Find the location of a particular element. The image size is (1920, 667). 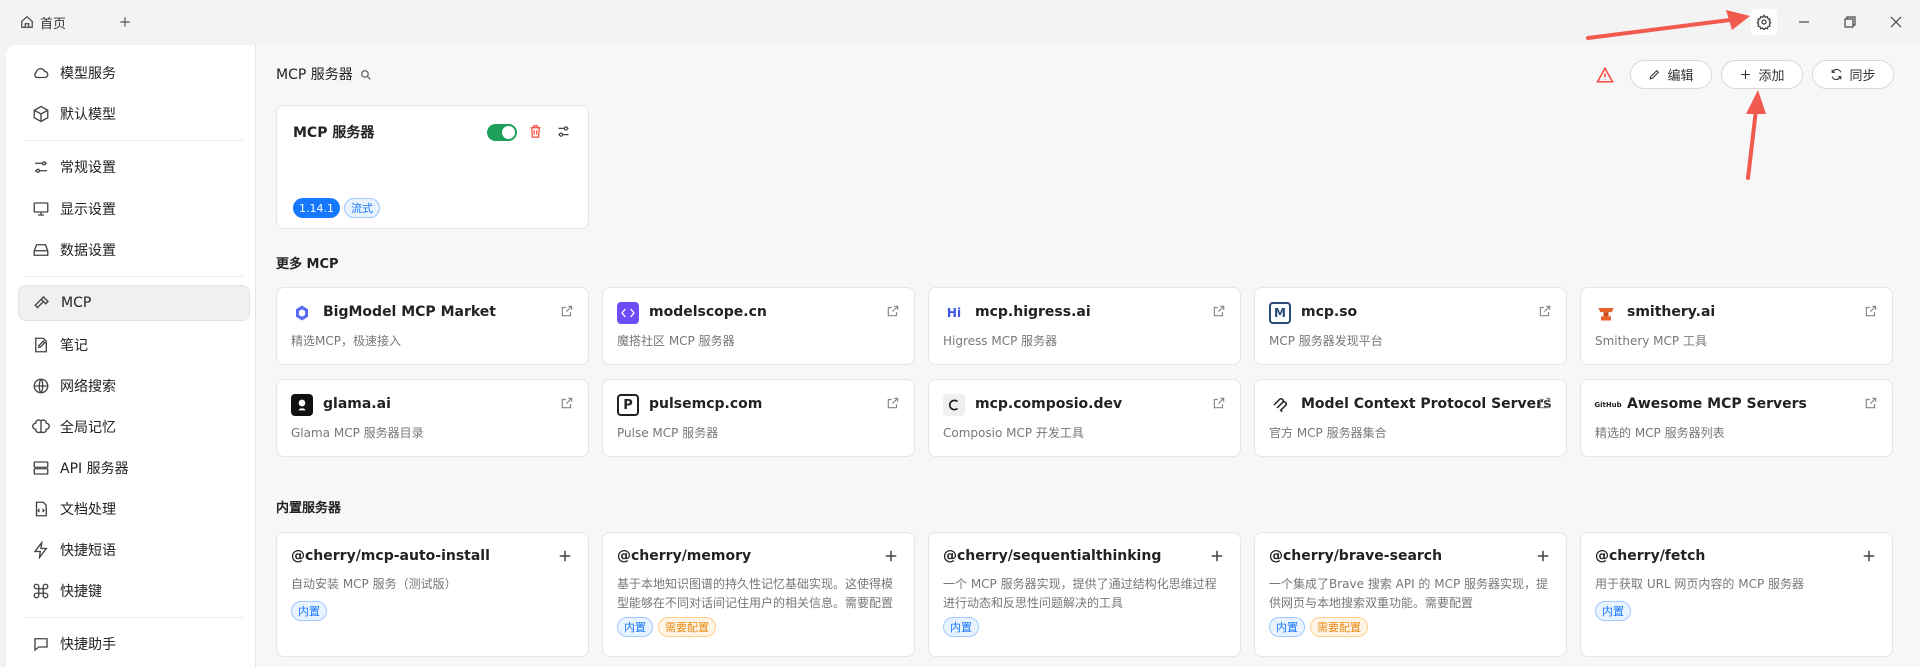

sidebar-item-label: 文档处理 is located at coordinates (88, 510).